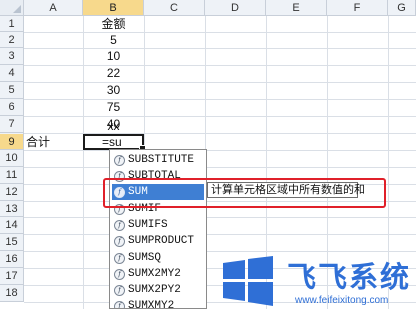  Describe the element at coordinates (145, 258) in the screenshot. I see `autocomplete-item-label: SUMSQ` at that location.